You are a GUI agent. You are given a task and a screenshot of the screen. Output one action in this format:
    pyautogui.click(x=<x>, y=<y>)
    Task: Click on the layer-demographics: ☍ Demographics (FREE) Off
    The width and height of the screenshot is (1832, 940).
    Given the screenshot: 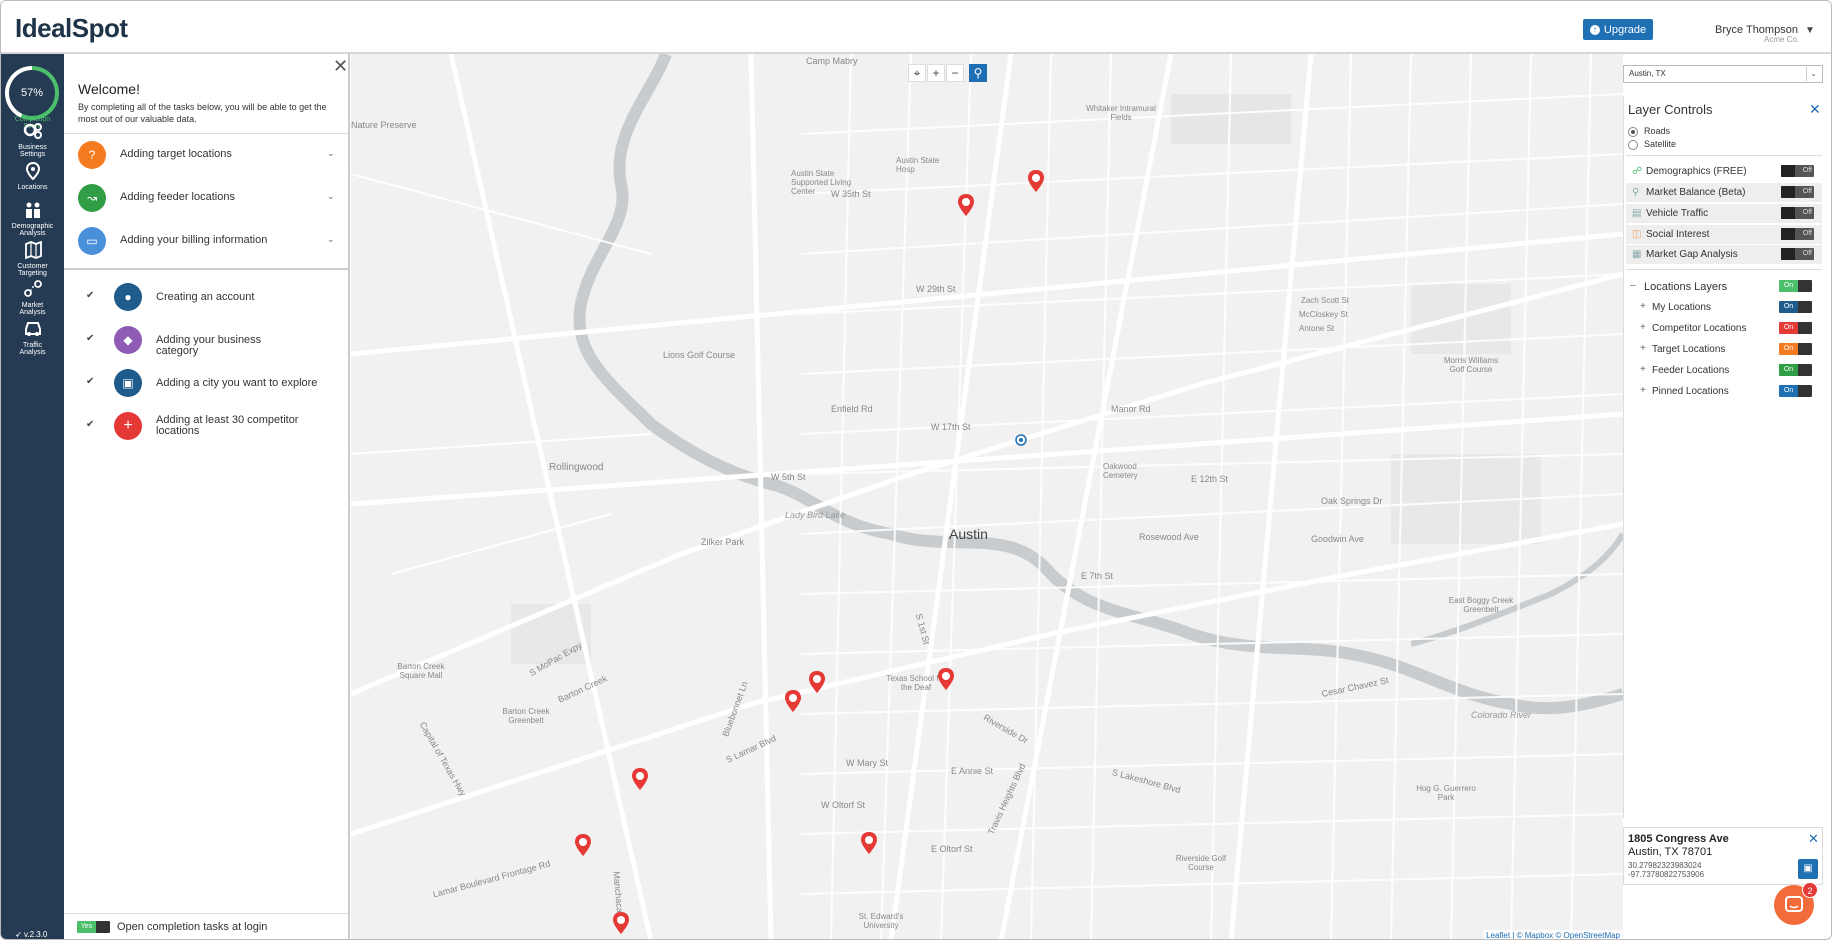 What is the action you would take?
    pyautogui.click(x=1724, y=171)
    